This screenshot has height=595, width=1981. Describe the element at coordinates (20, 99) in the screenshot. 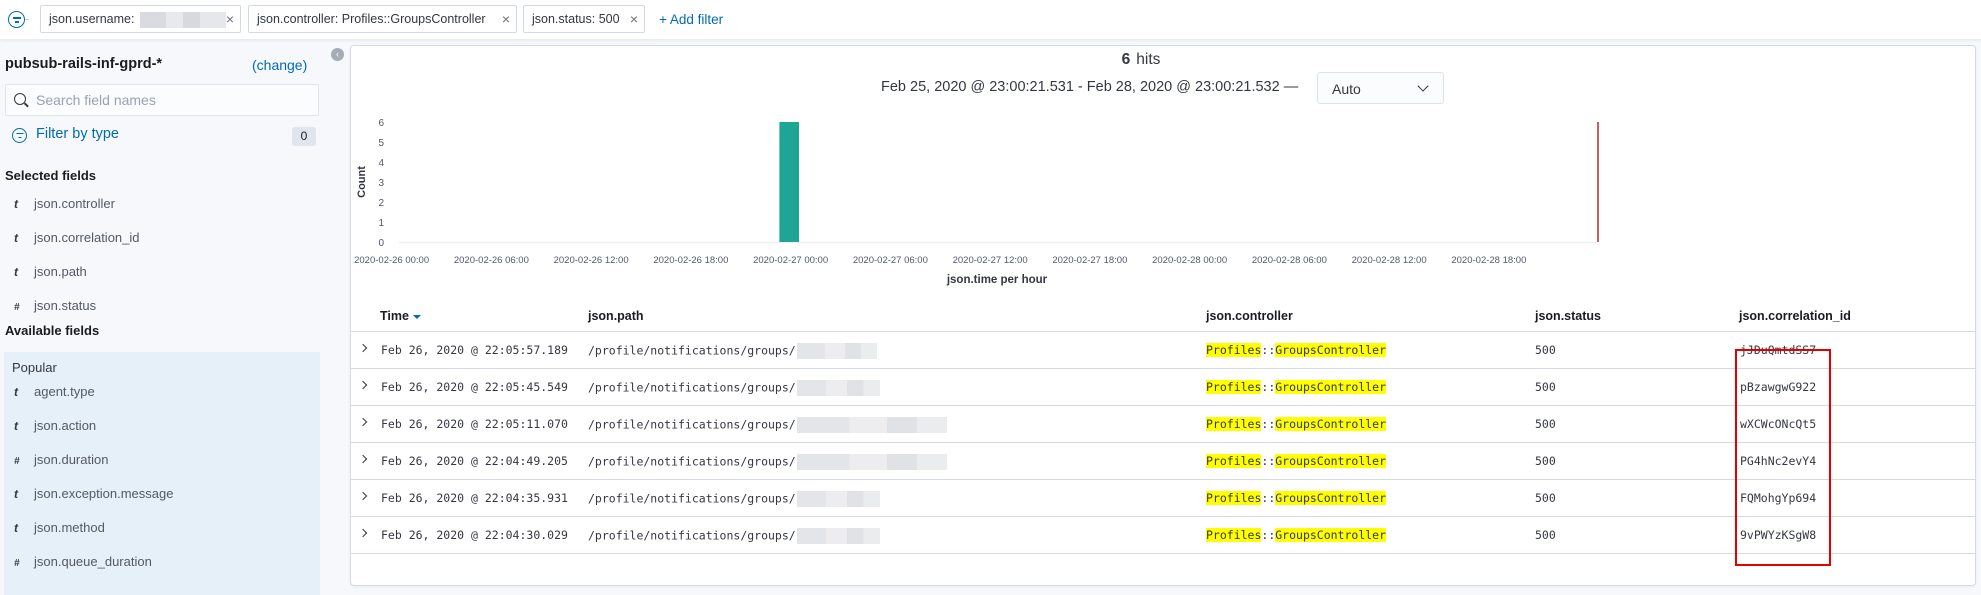

I see `search-icon` at that location.